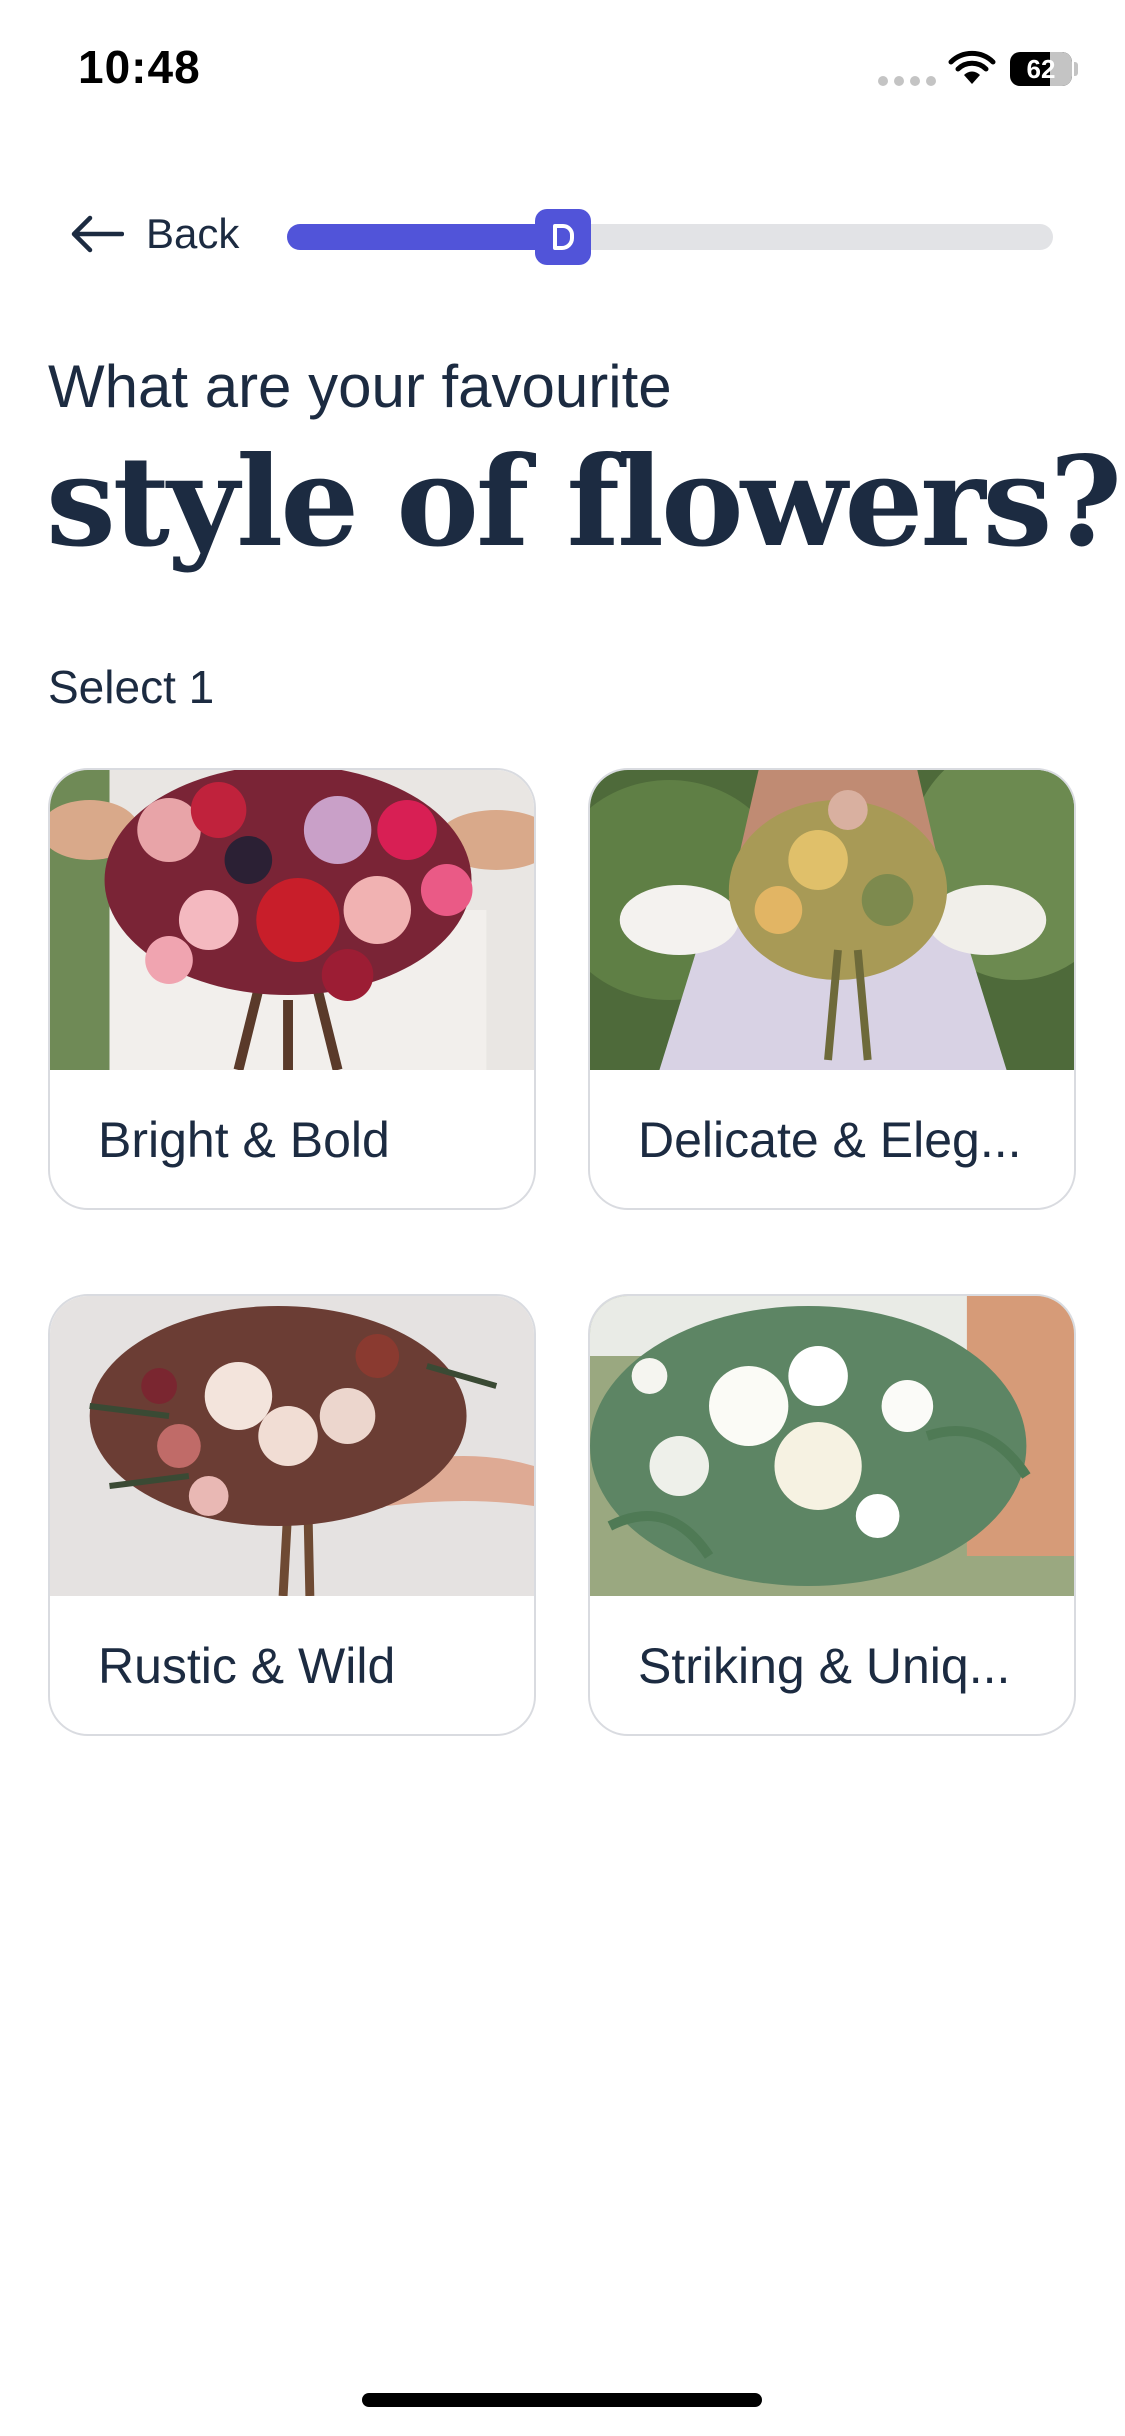 Image resolution: width=1125 pixels, height=2436 pixels. Describe the element at coordinates (292, 920) in the screenshot. I see `red-pink-bouquet-photo` at that location.